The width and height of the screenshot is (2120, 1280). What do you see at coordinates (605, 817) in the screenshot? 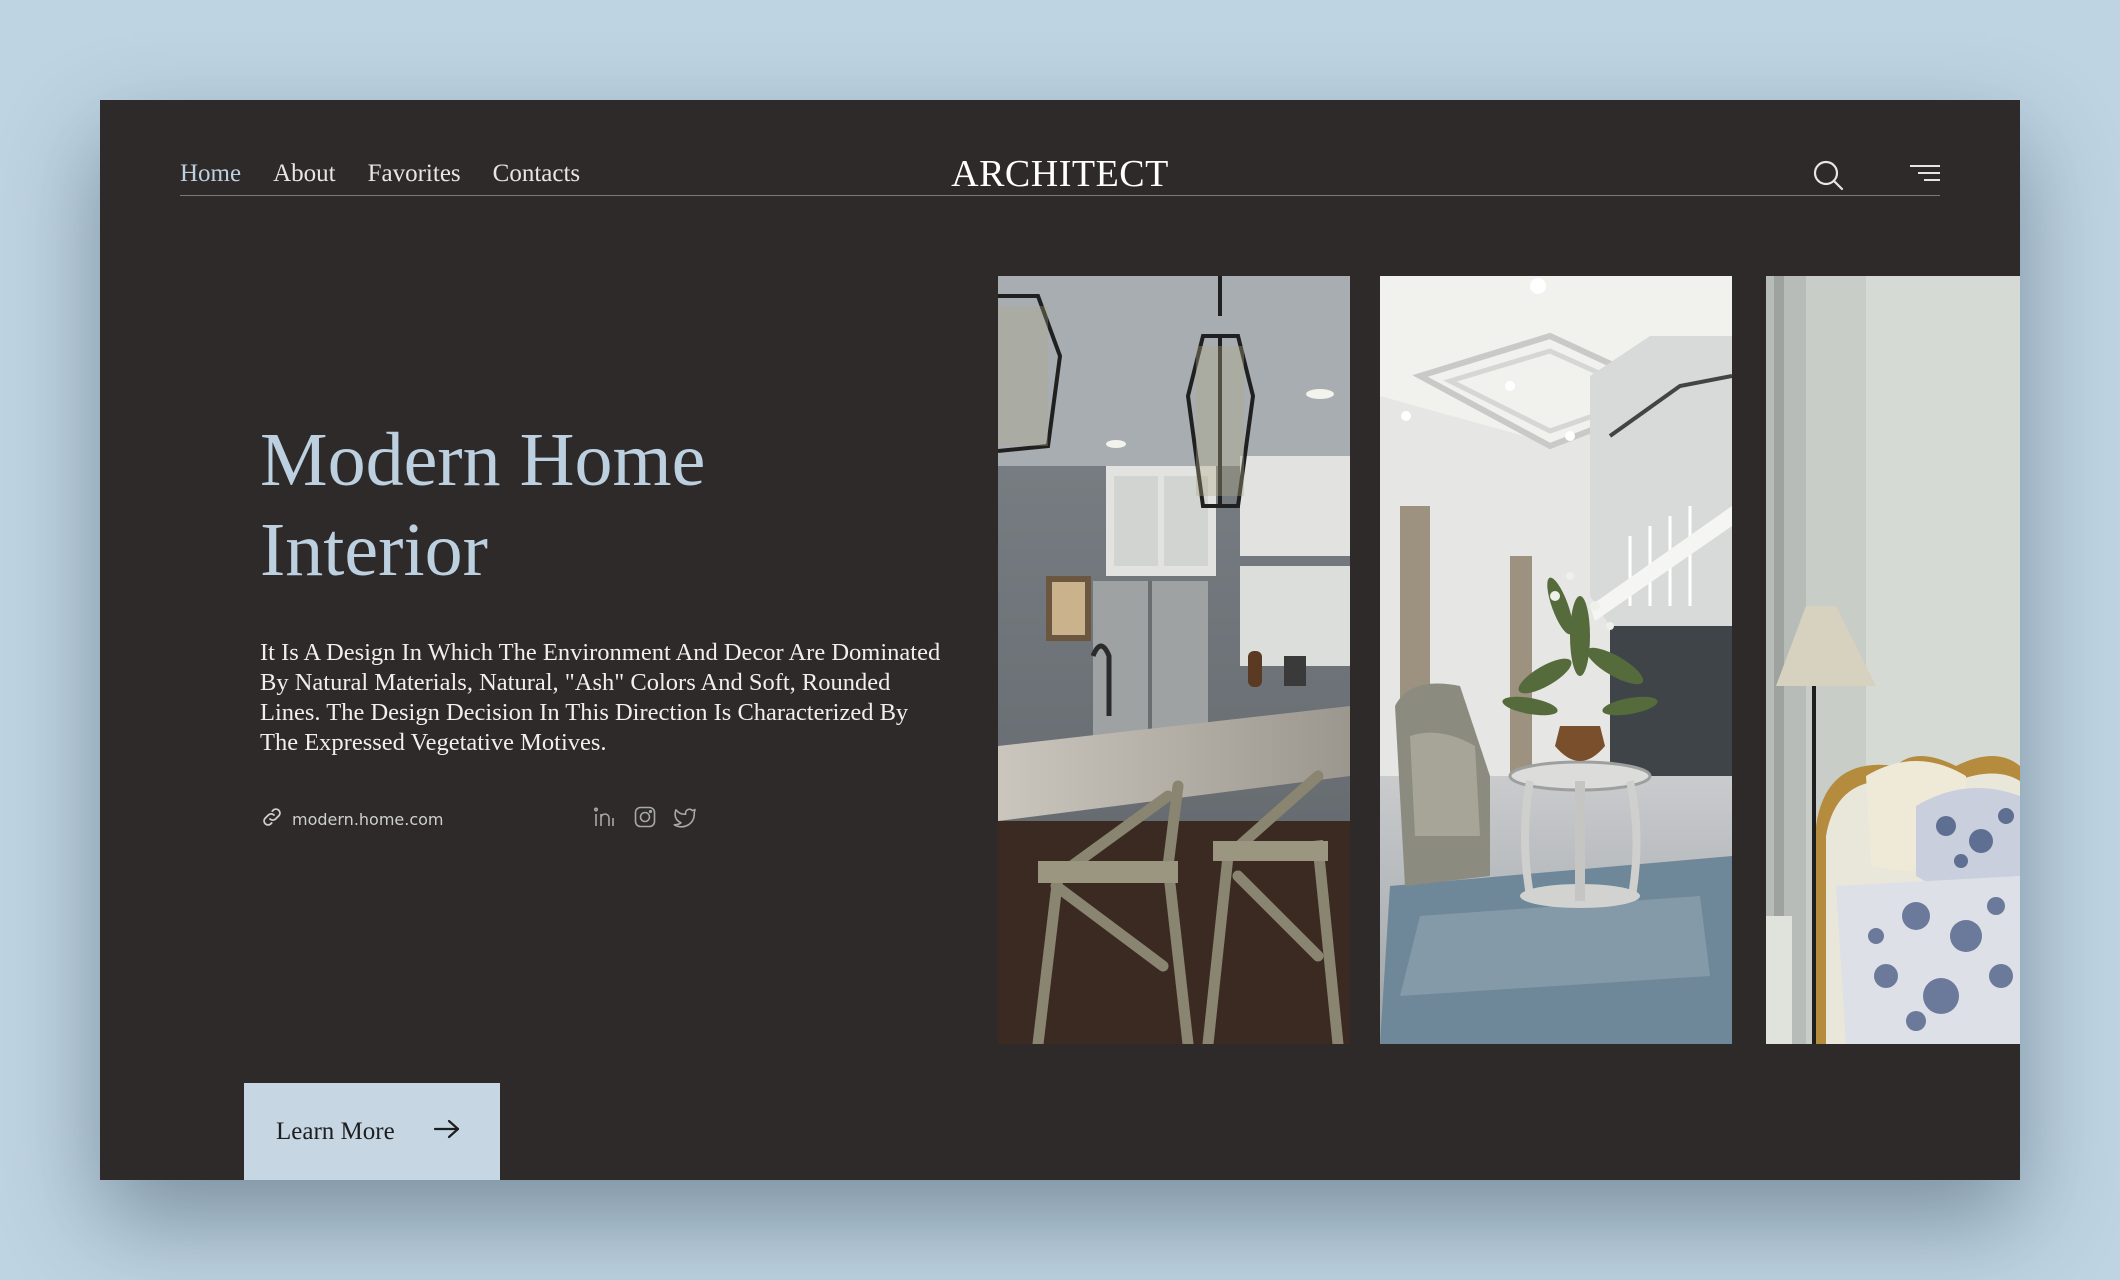
I see `linkedin-icon` at bounding box center [605, 817].